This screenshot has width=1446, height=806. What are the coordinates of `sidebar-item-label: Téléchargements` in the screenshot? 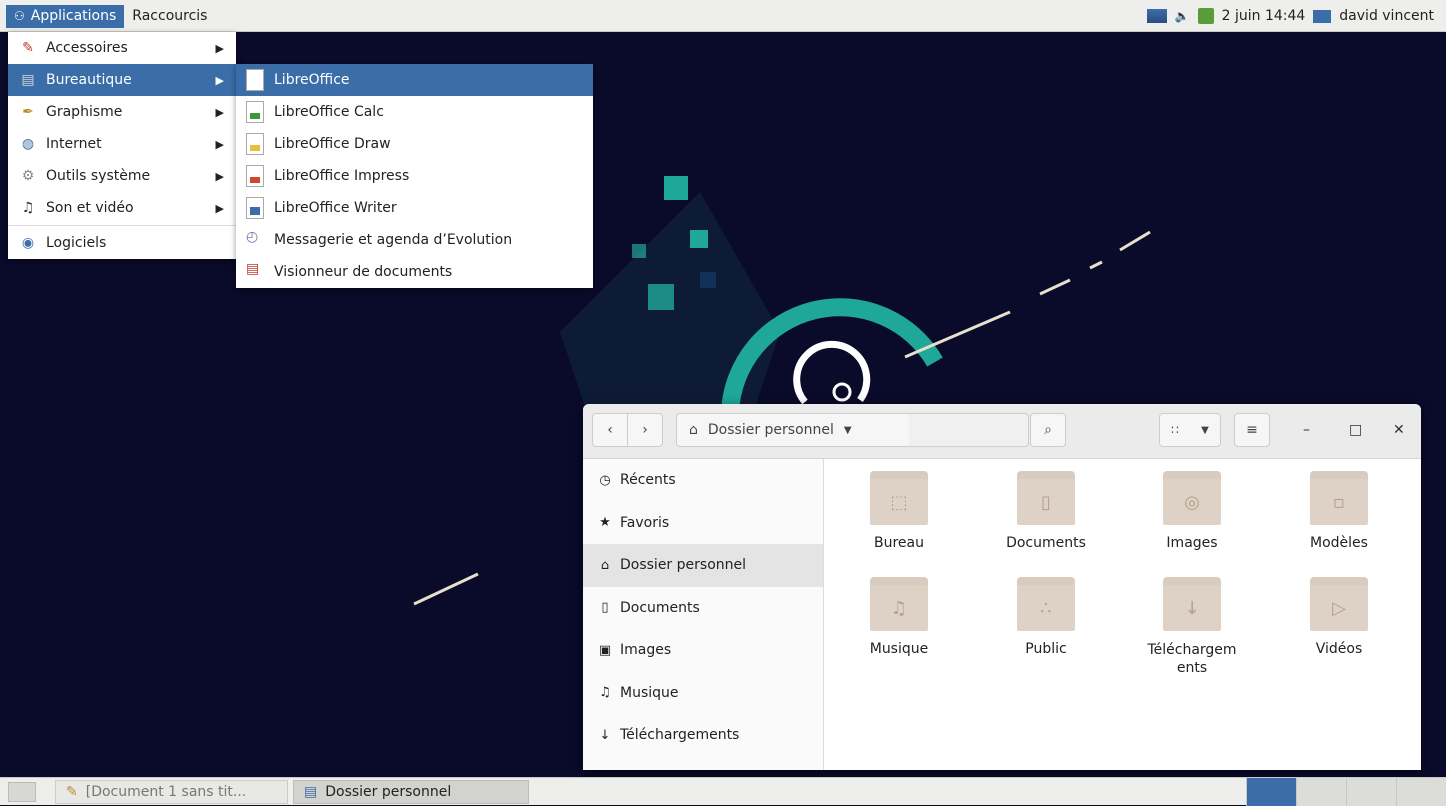 It's located at (680, 735).